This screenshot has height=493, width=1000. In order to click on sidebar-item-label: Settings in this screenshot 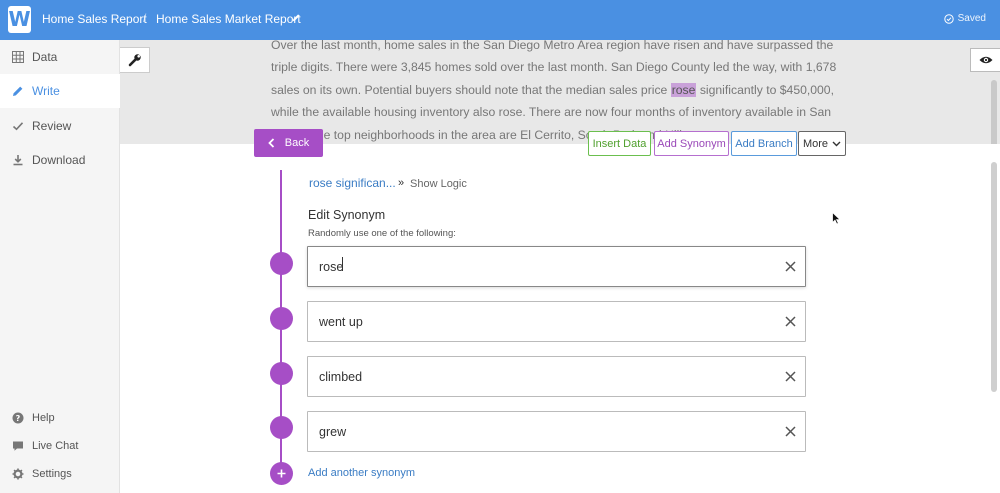, I will do `click(52, 474)`.